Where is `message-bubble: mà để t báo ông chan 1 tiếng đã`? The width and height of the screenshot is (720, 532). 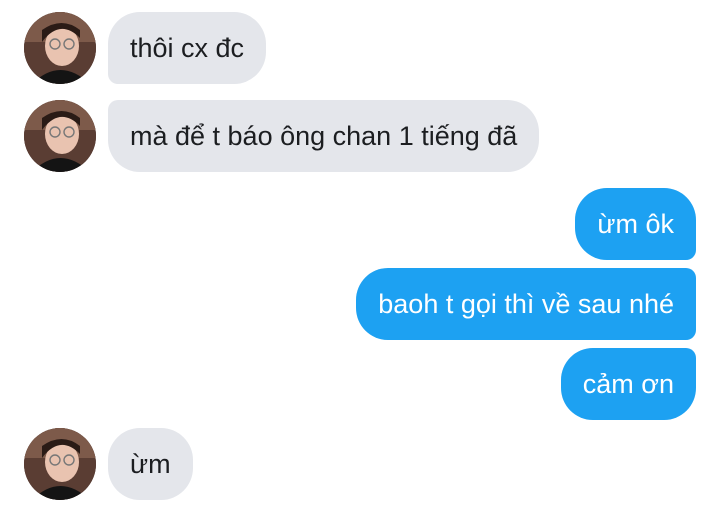
message-bubble: mà để t báo ông chan 1 tiếng đã is located at coordinates (324, 136).